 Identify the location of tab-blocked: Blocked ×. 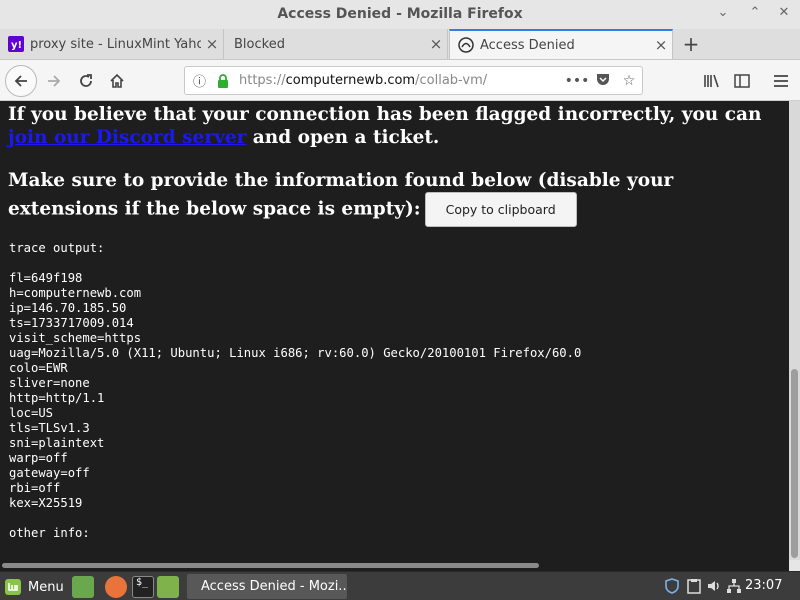
(336, 44).